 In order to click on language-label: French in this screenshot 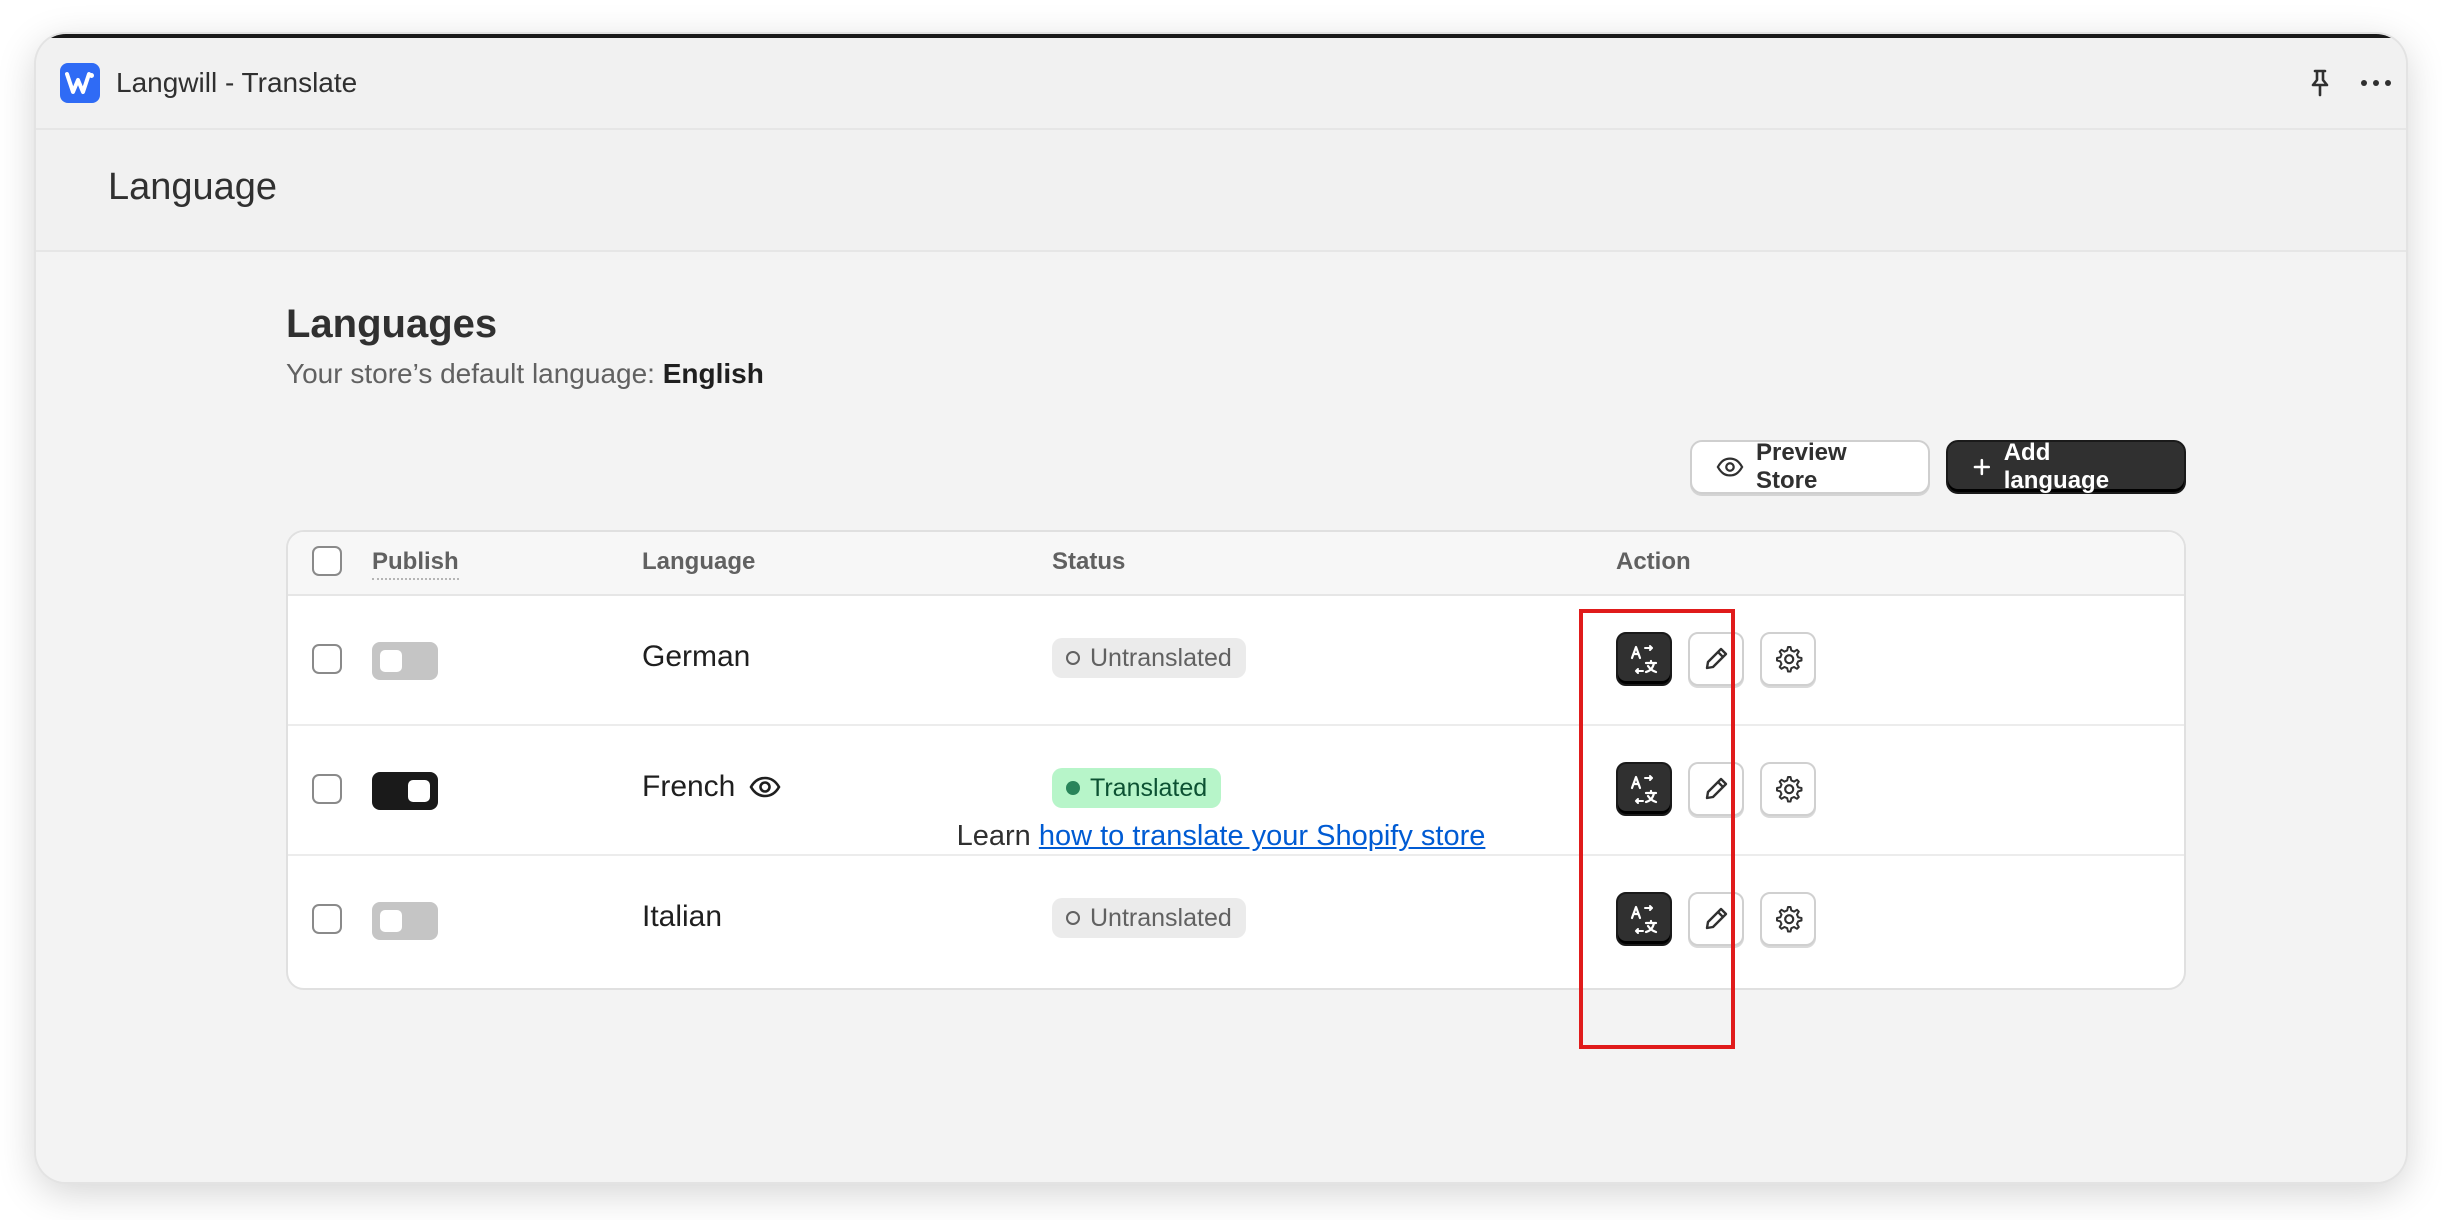, I will do `click(689, 786)`.